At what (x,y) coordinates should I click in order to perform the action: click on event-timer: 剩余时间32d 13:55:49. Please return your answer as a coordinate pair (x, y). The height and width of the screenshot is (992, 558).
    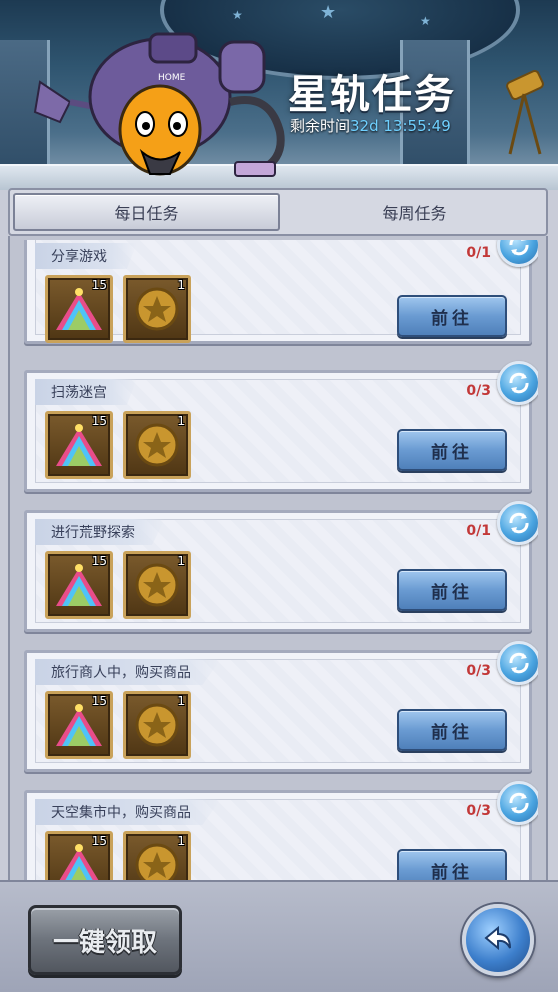
    Looking at the image, I should click on (370, 125).